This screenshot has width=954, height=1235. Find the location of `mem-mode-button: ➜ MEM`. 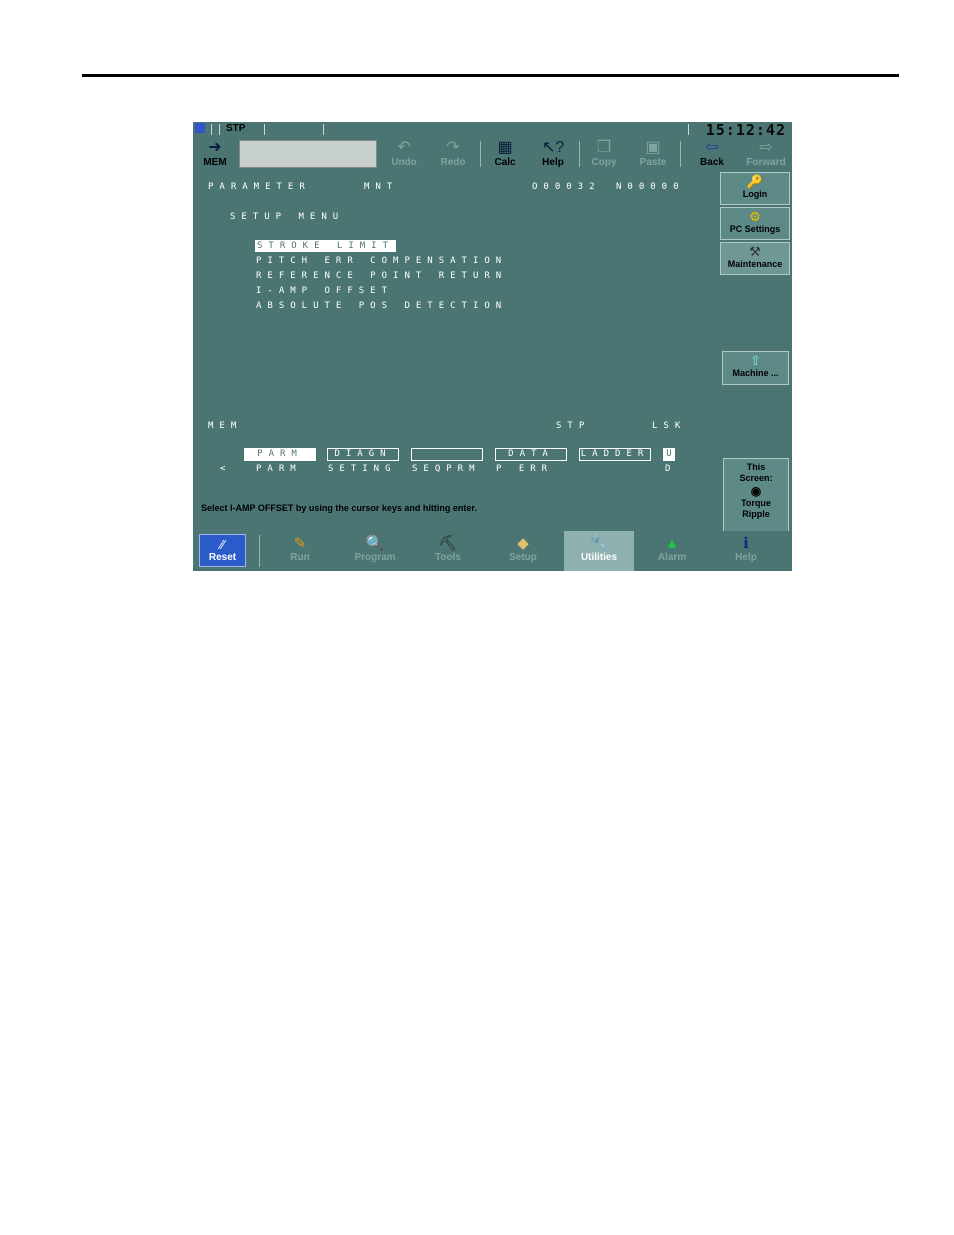

mem-mode-button: ➜ MEM is located at coordinates (215, 154).